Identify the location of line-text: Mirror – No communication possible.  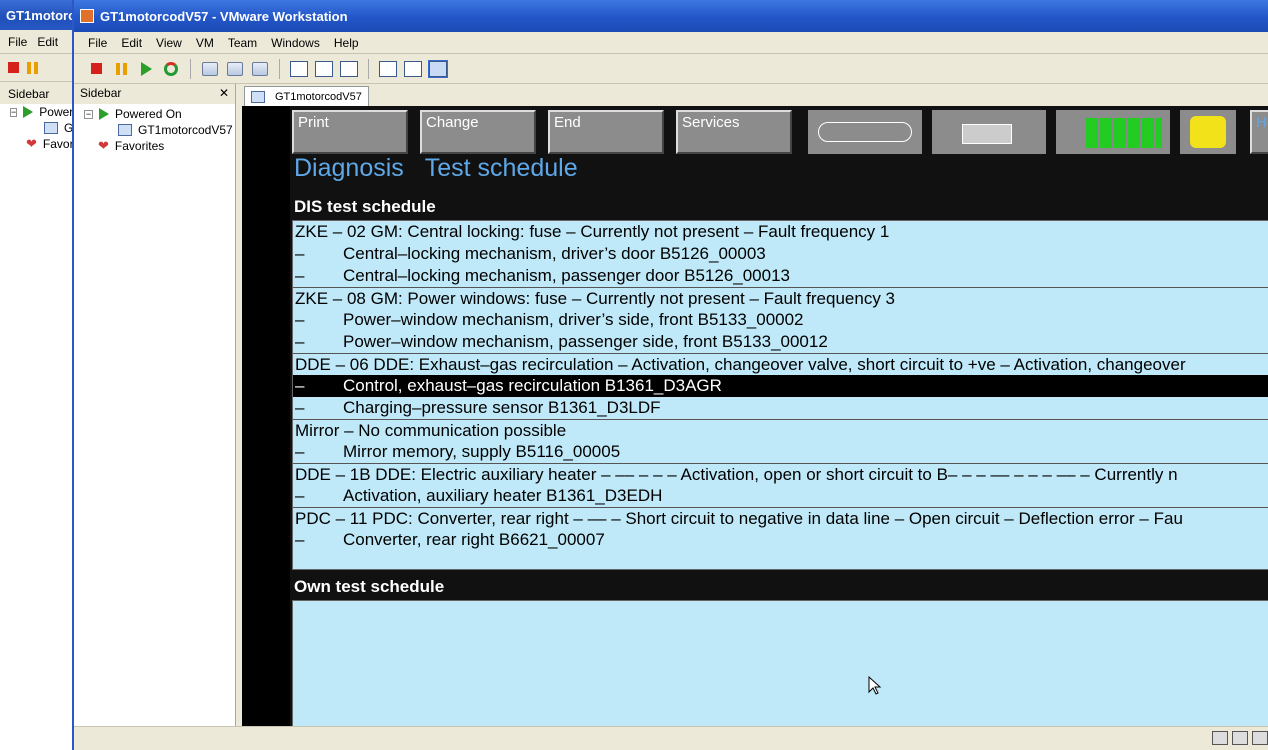
(431, 430).